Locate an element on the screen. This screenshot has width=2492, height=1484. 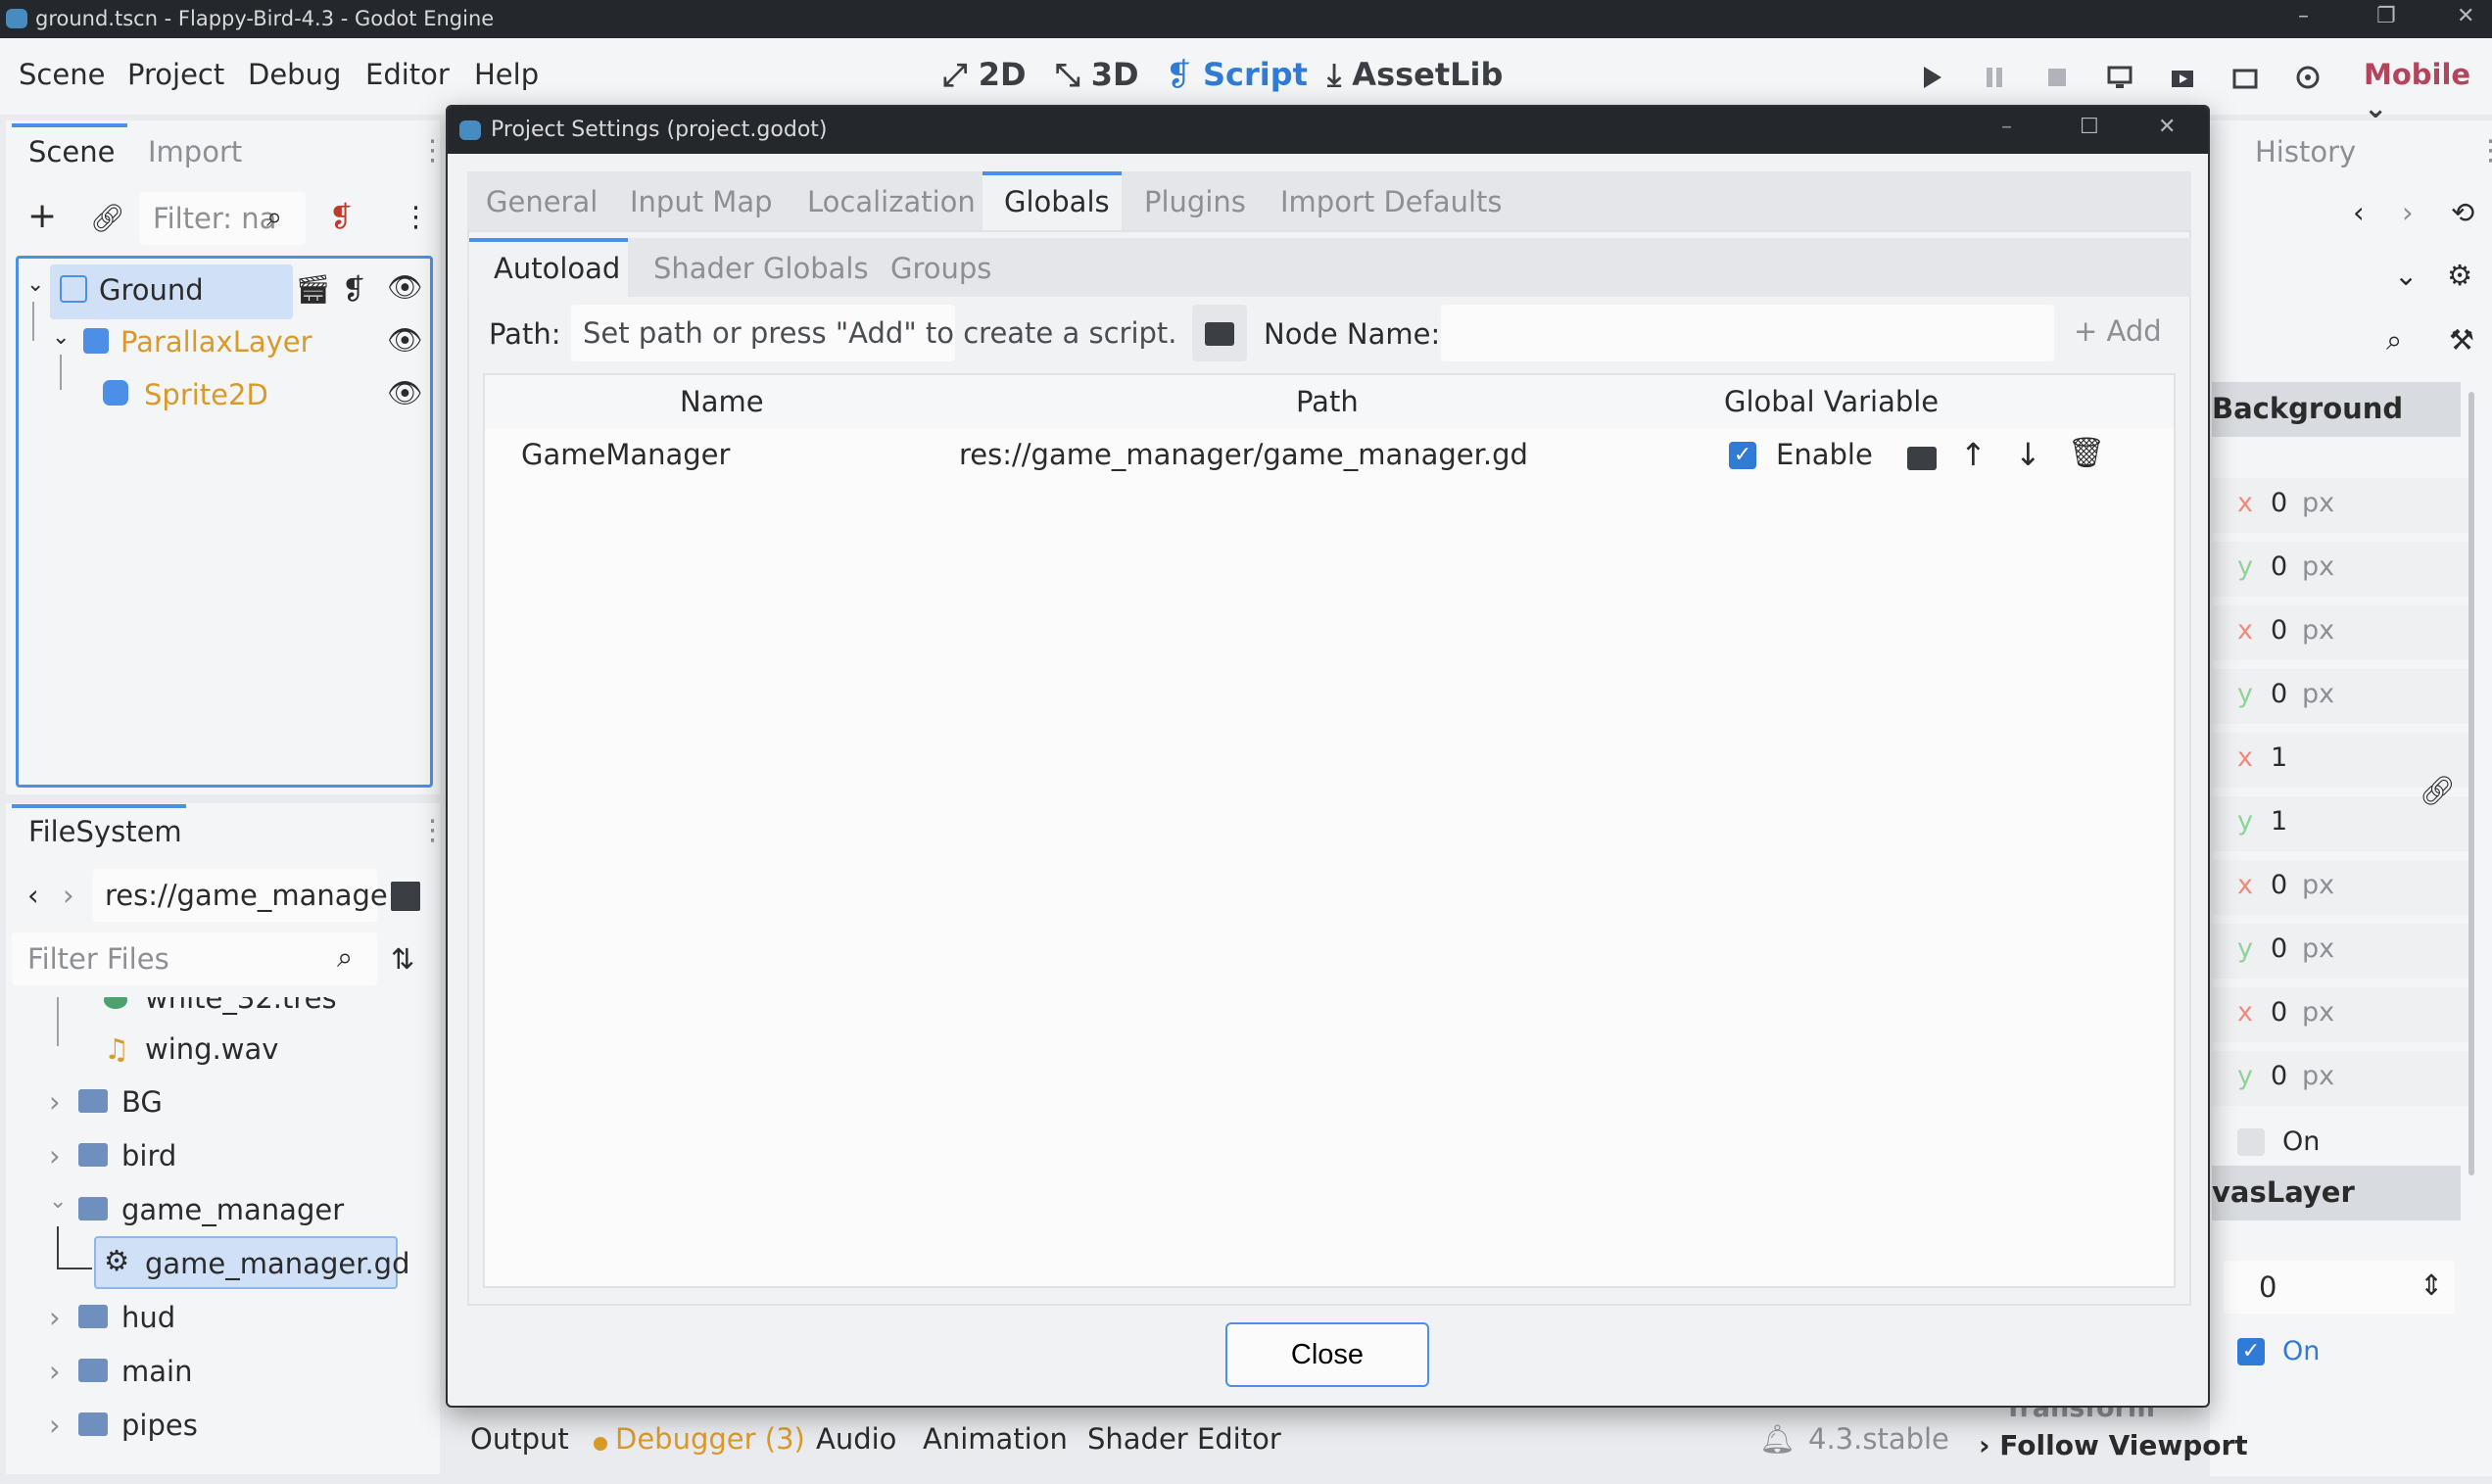
stop-icon is located at coordinates (2057, 77).